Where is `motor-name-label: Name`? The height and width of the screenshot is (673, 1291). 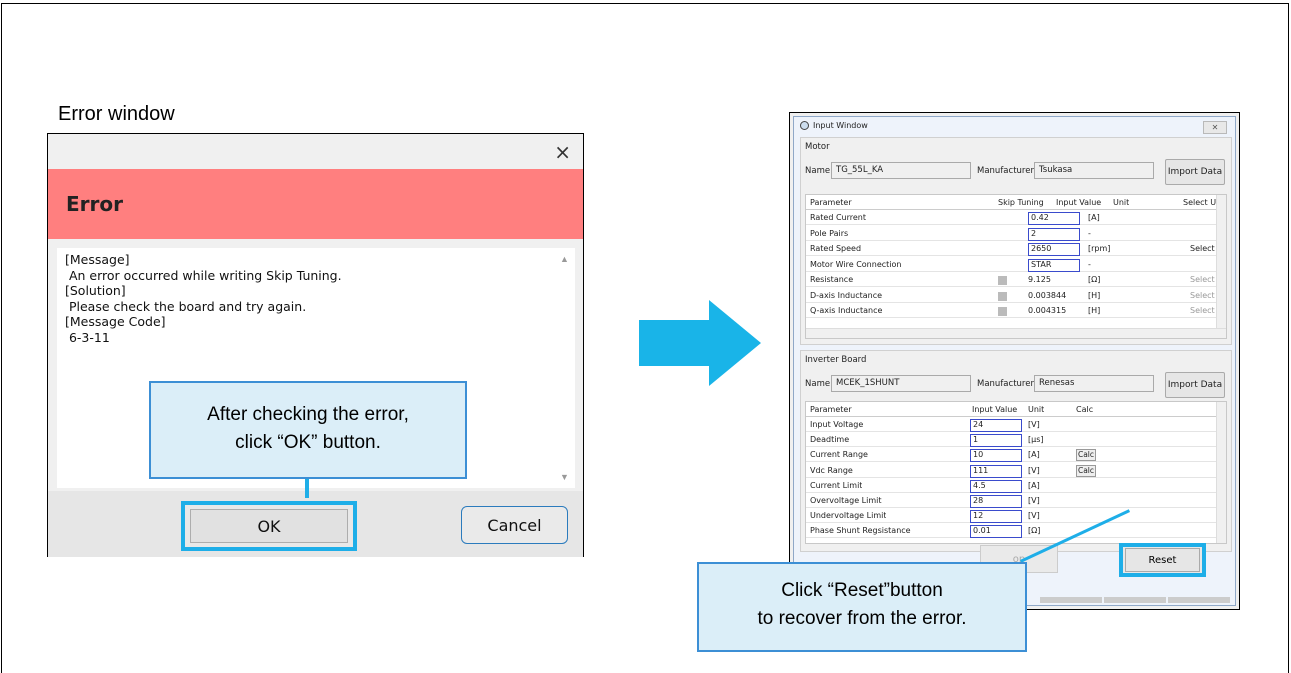
motor-name-label: Name is located at coordinates (818, 171).